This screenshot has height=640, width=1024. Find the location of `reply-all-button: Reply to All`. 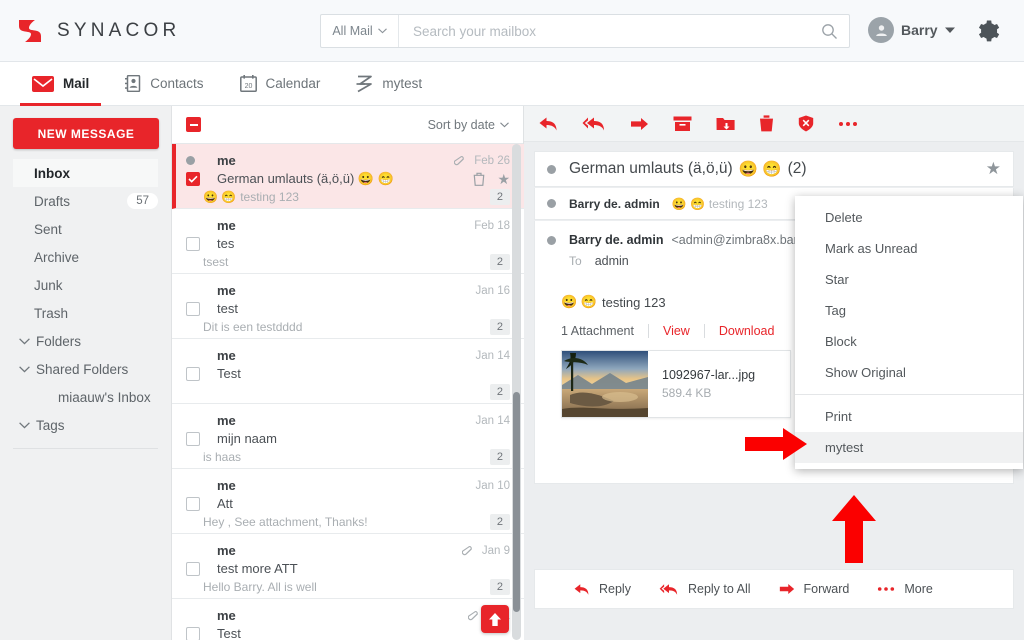

reply-all-button: Reply to All is located at coordinates (705, 589).